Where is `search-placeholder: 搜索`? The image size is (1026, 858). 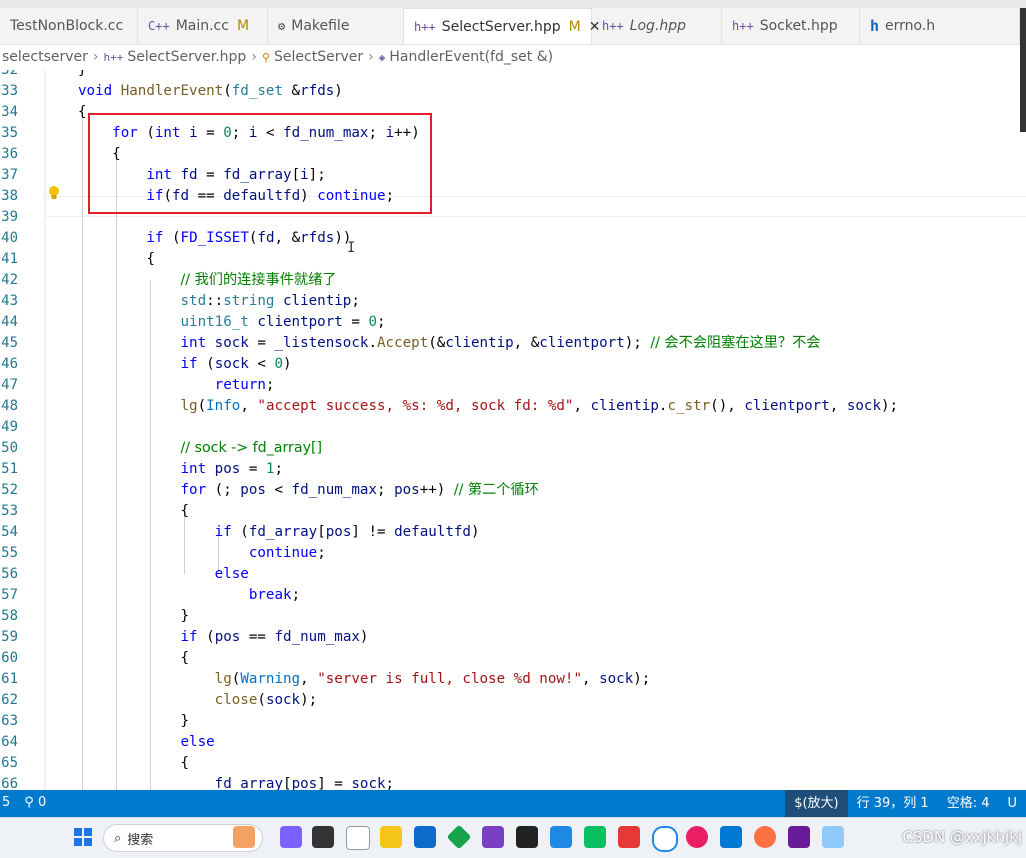 search-placeholder: 搜索 is located at coordinates (140, 840).